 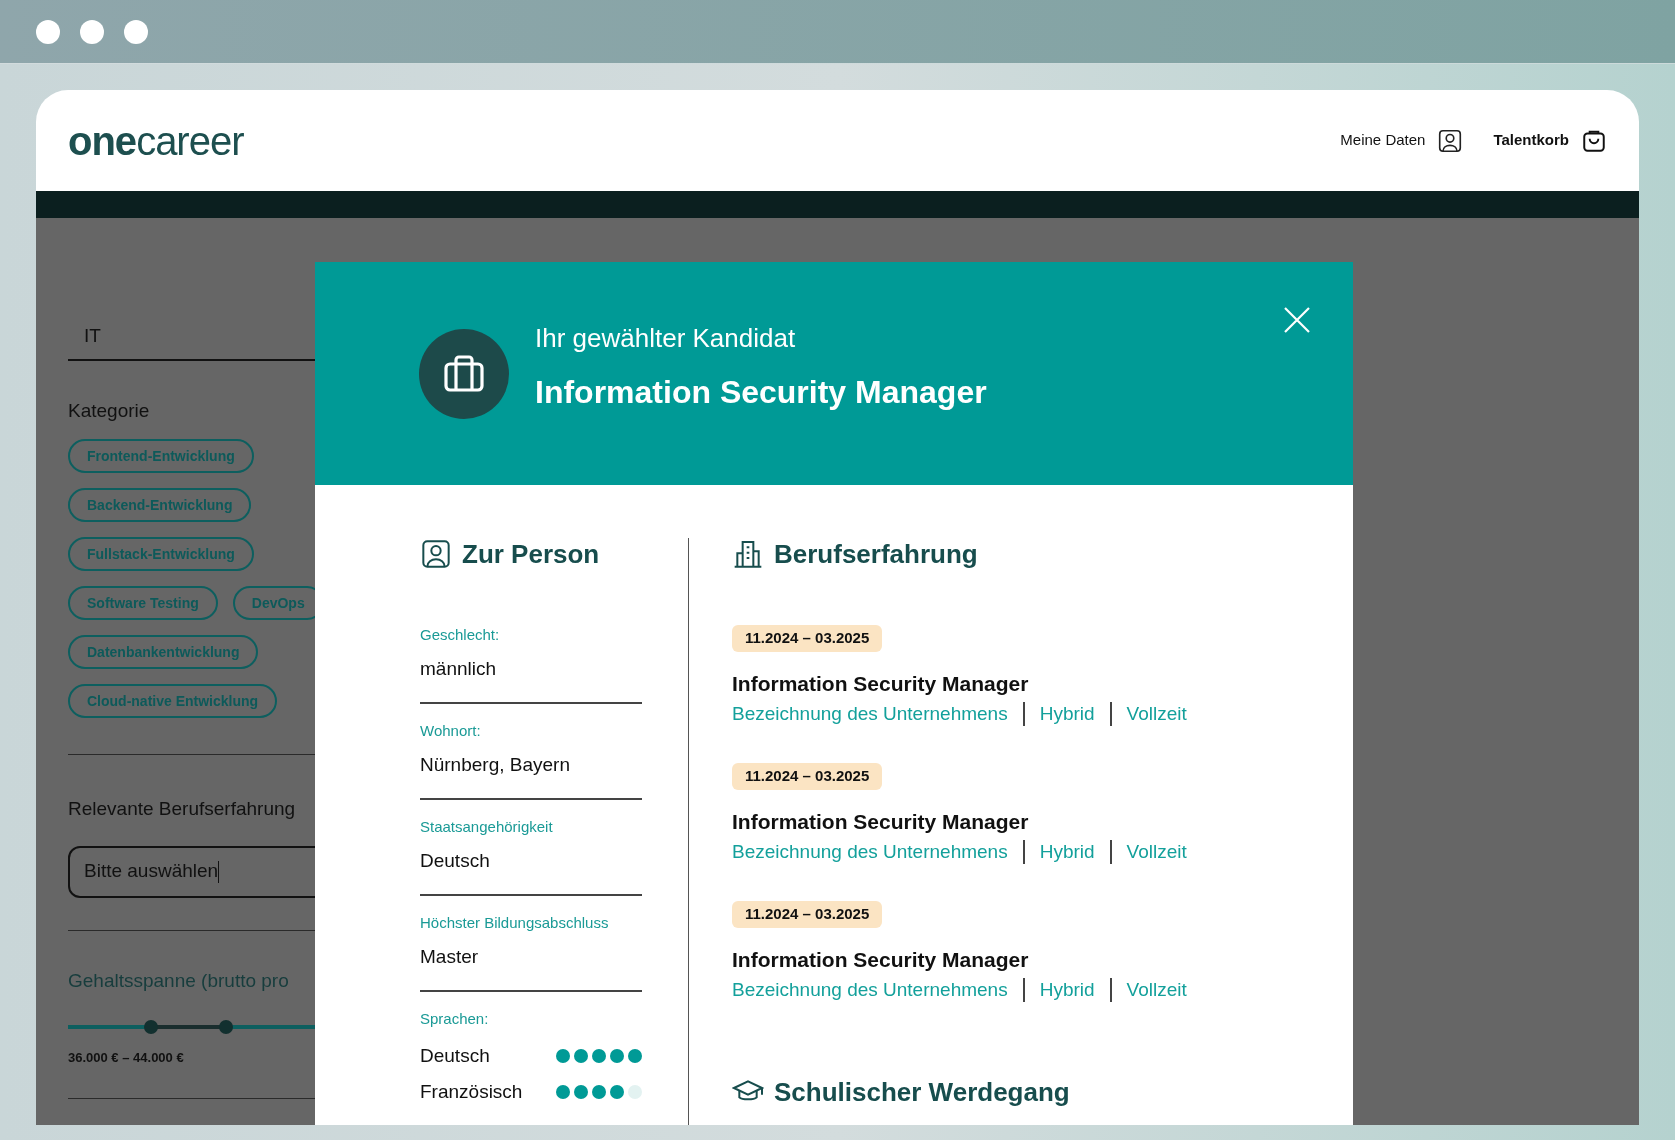 What do you see at coordinates (748, 554) in the screenshot?
I see `building-icon` at bounding box center [748, 554].